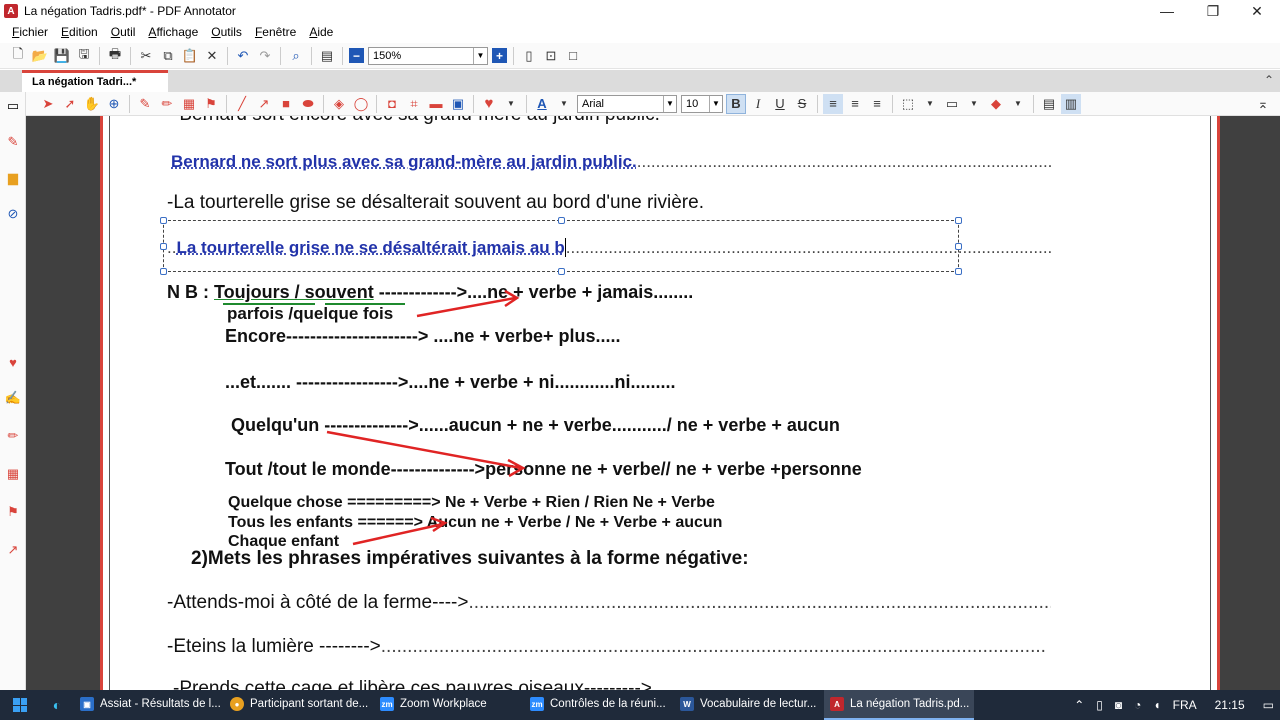 This screenshot has width=1280, height=720. Describe the element at coordinates (802, 104) in the screenshot. I see `strikethrough-button: S` at that location.